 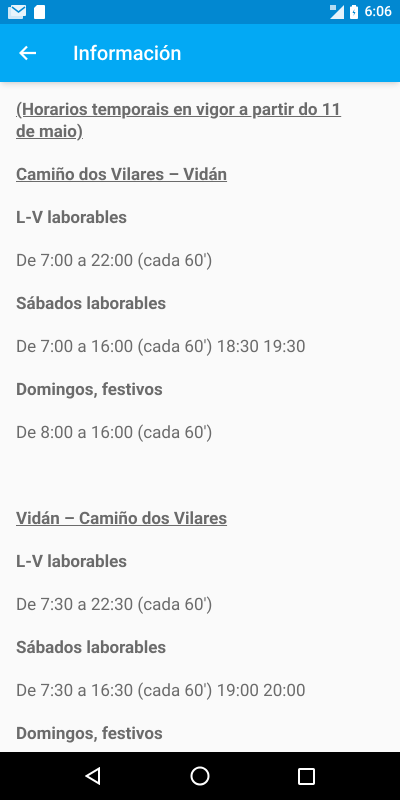 I want to click on app-bar-title: Información, so click(x=127, y=53).